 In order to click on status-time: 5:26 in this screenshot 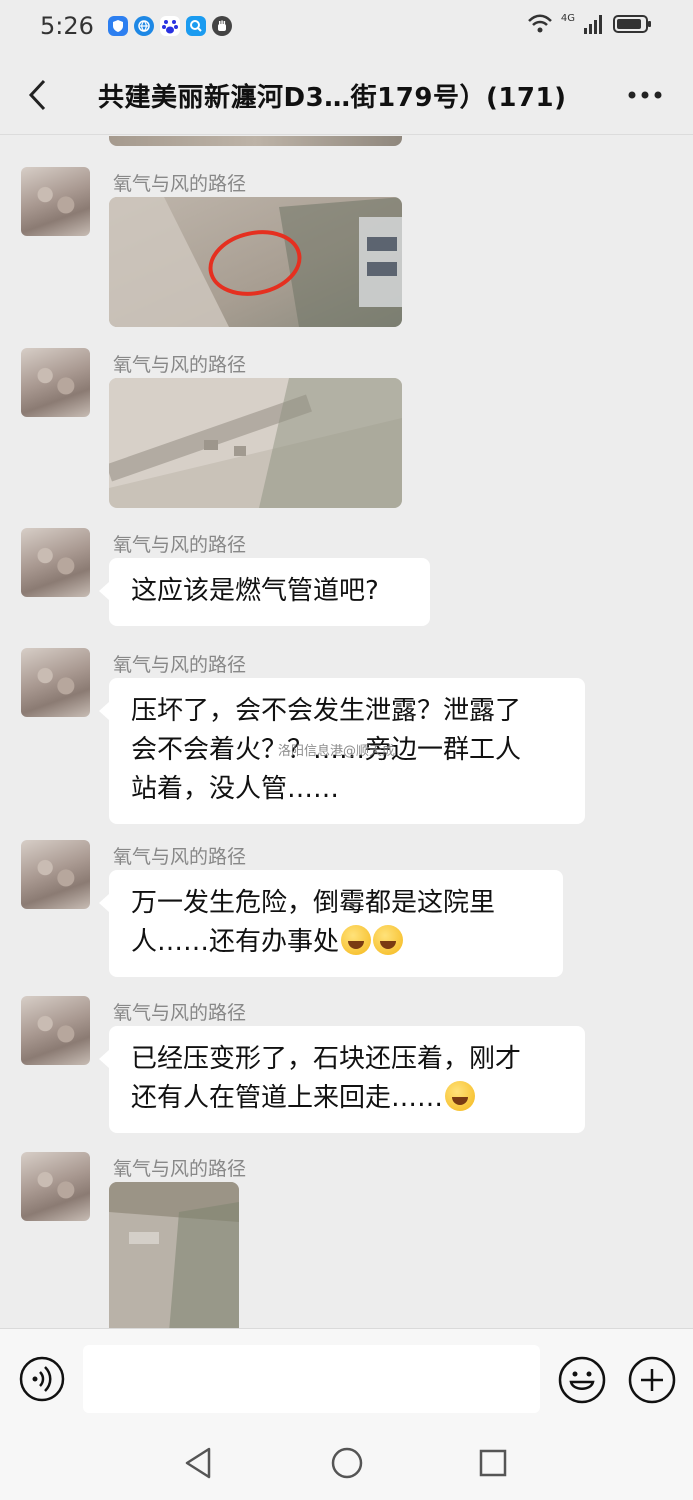, I will do `click(67, 26)`.